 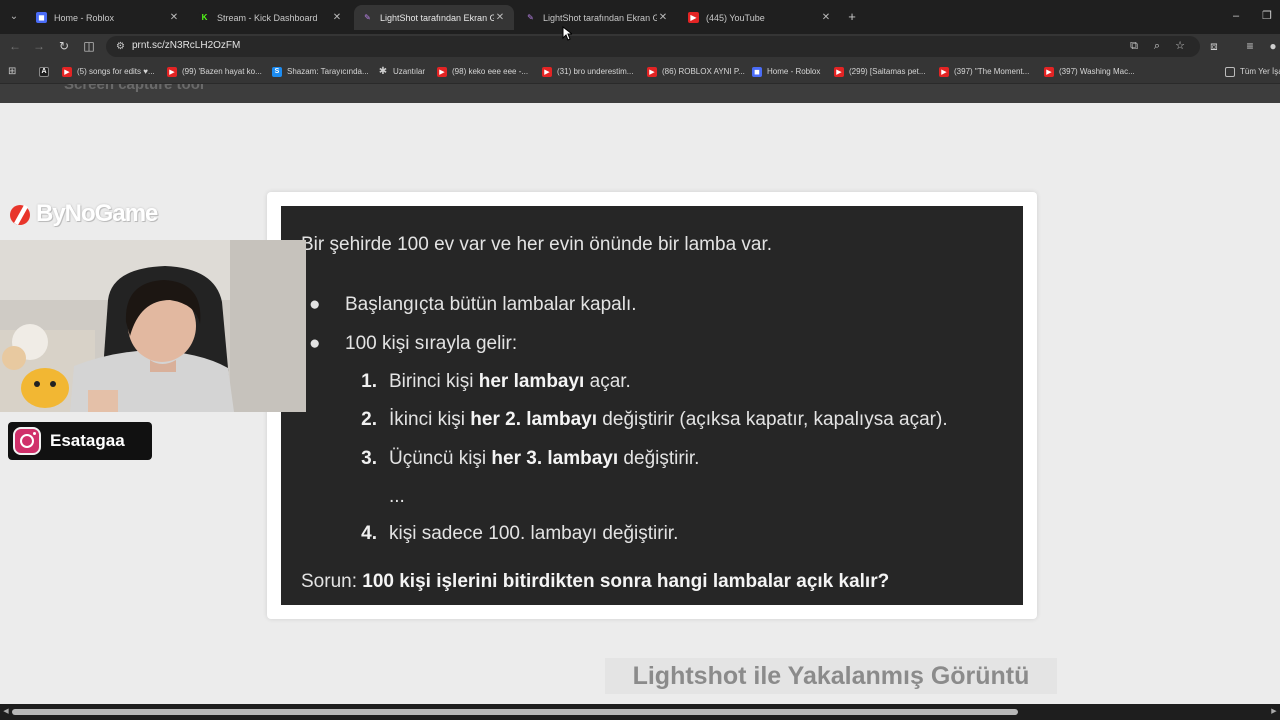 What do you see at coordinates (1267, 16) in the screenshot?
I see `maximize-window-icon: ❐` at bounding box center [1267, 16].